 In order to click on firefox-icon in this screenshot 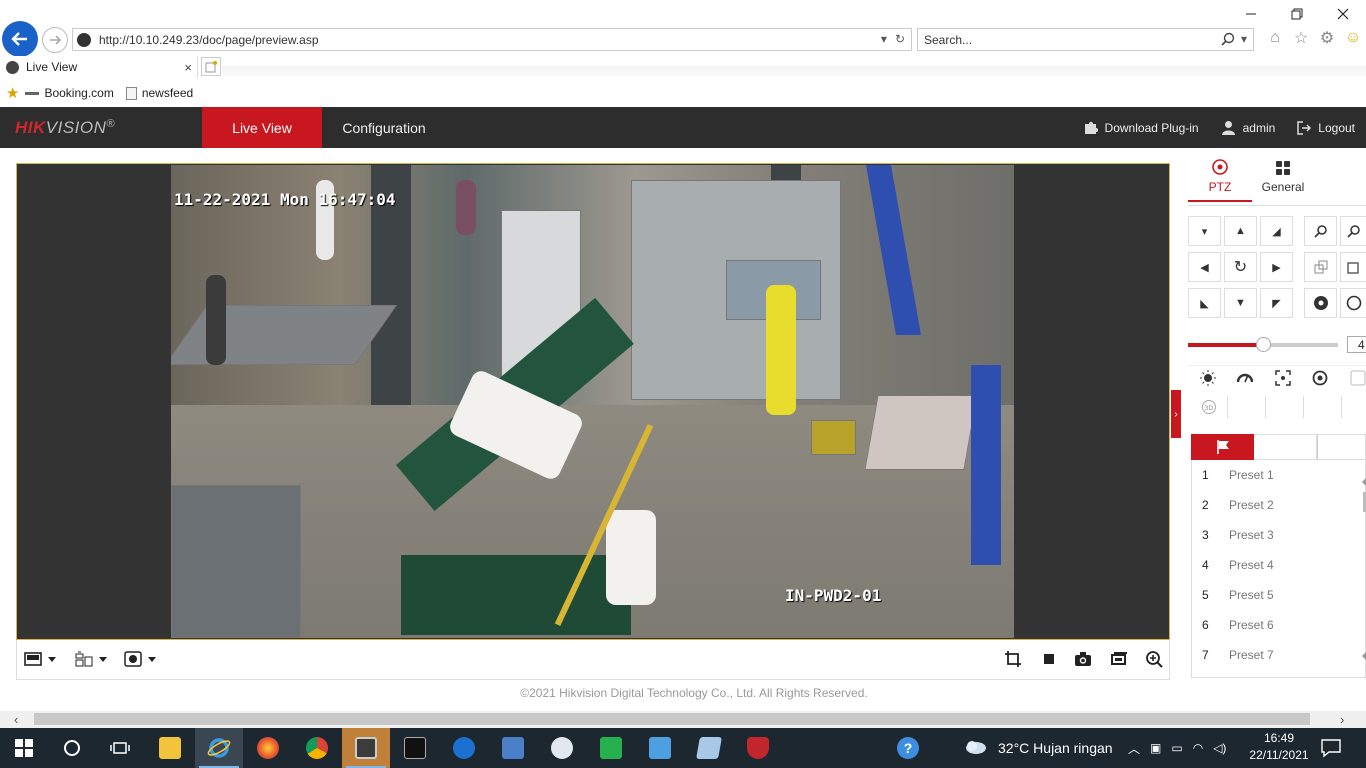, I will do `click(268, 748)`.